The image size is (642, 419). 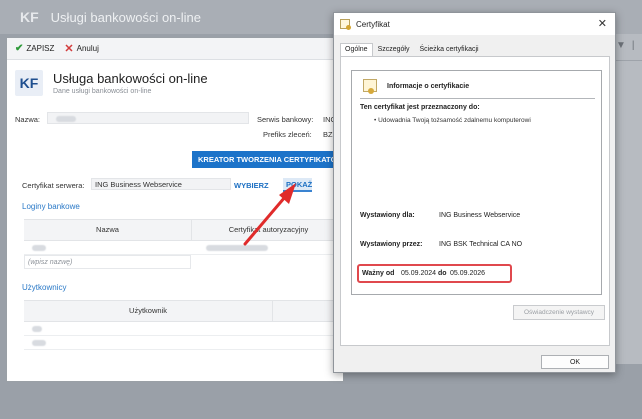 What do you see at coordinates (102, 91) in the screenshot?
I see `form-subtitle: Dane usługi bankowości on-line` at bounding box center [102, 91].